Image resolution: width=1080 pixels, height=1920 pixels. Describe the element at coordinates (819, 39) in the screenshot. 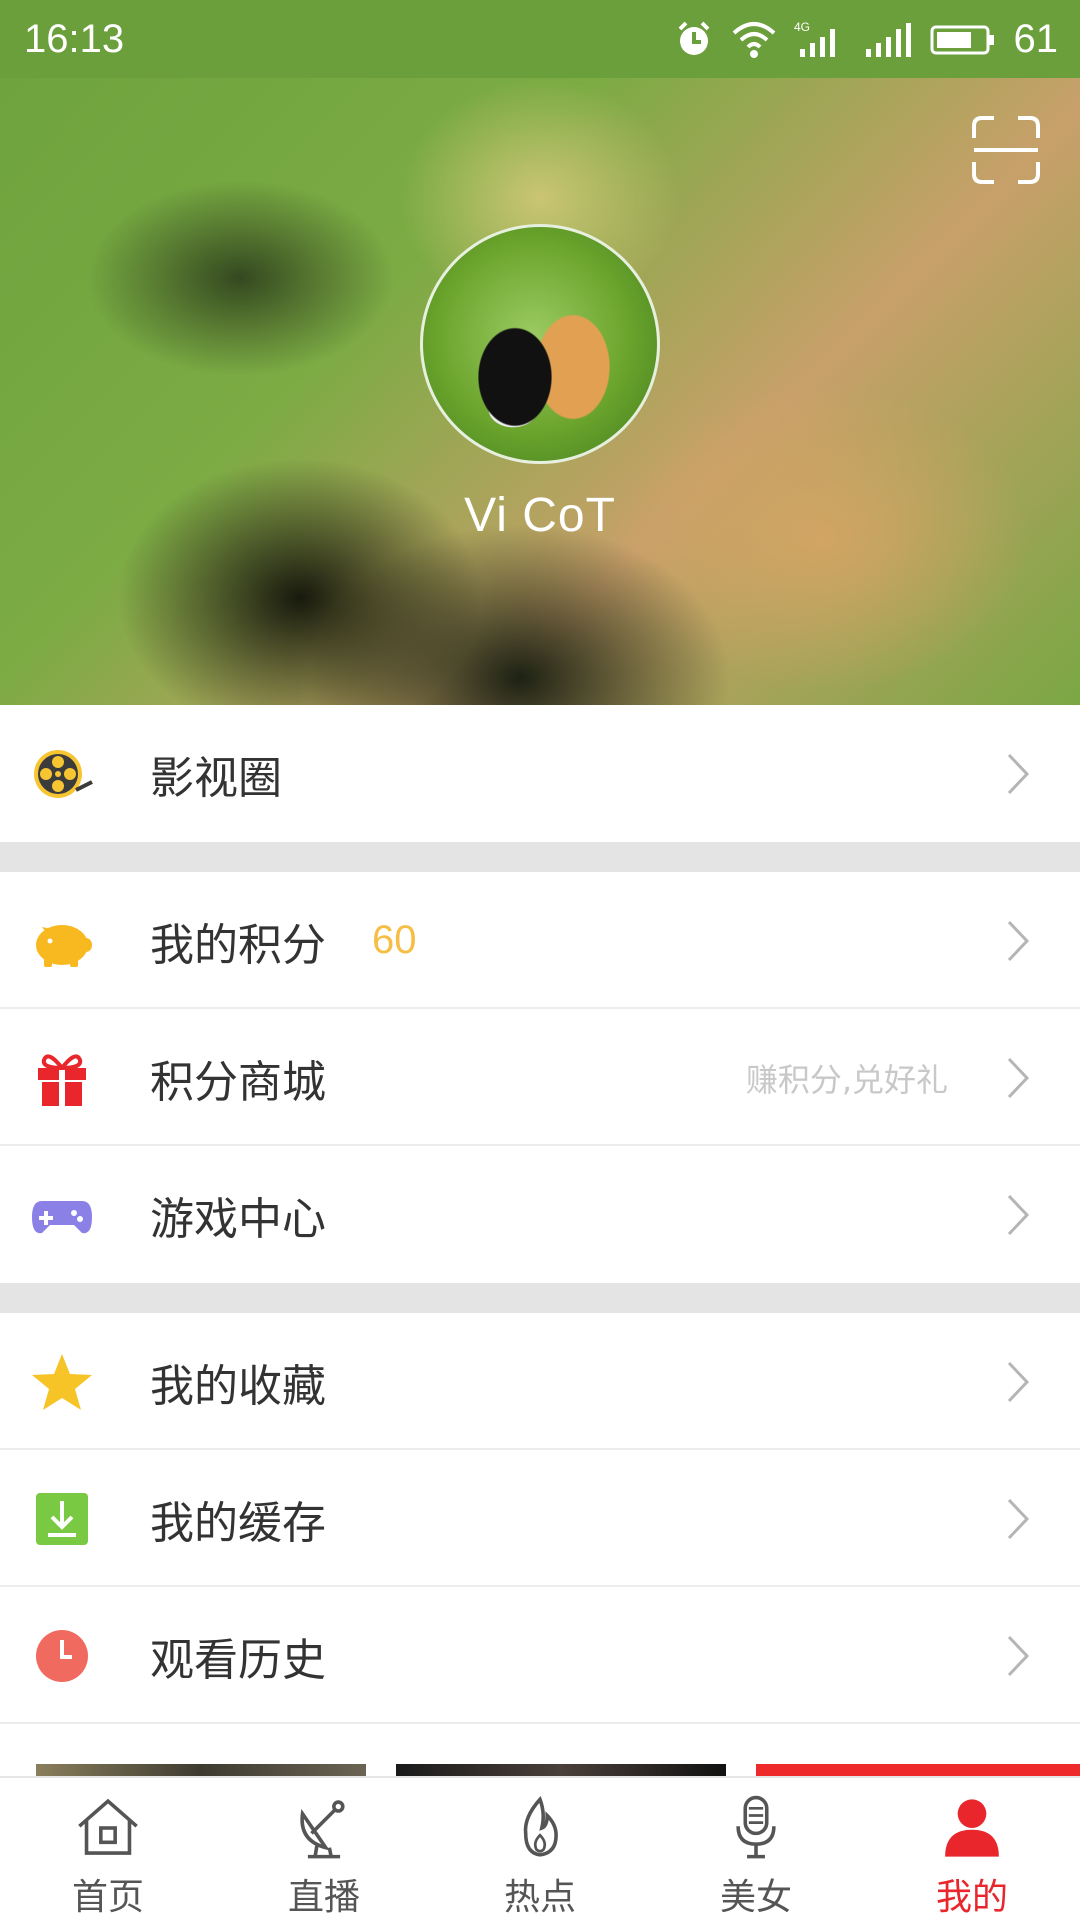

I see `signal-4g-icon: 4G` at that location.